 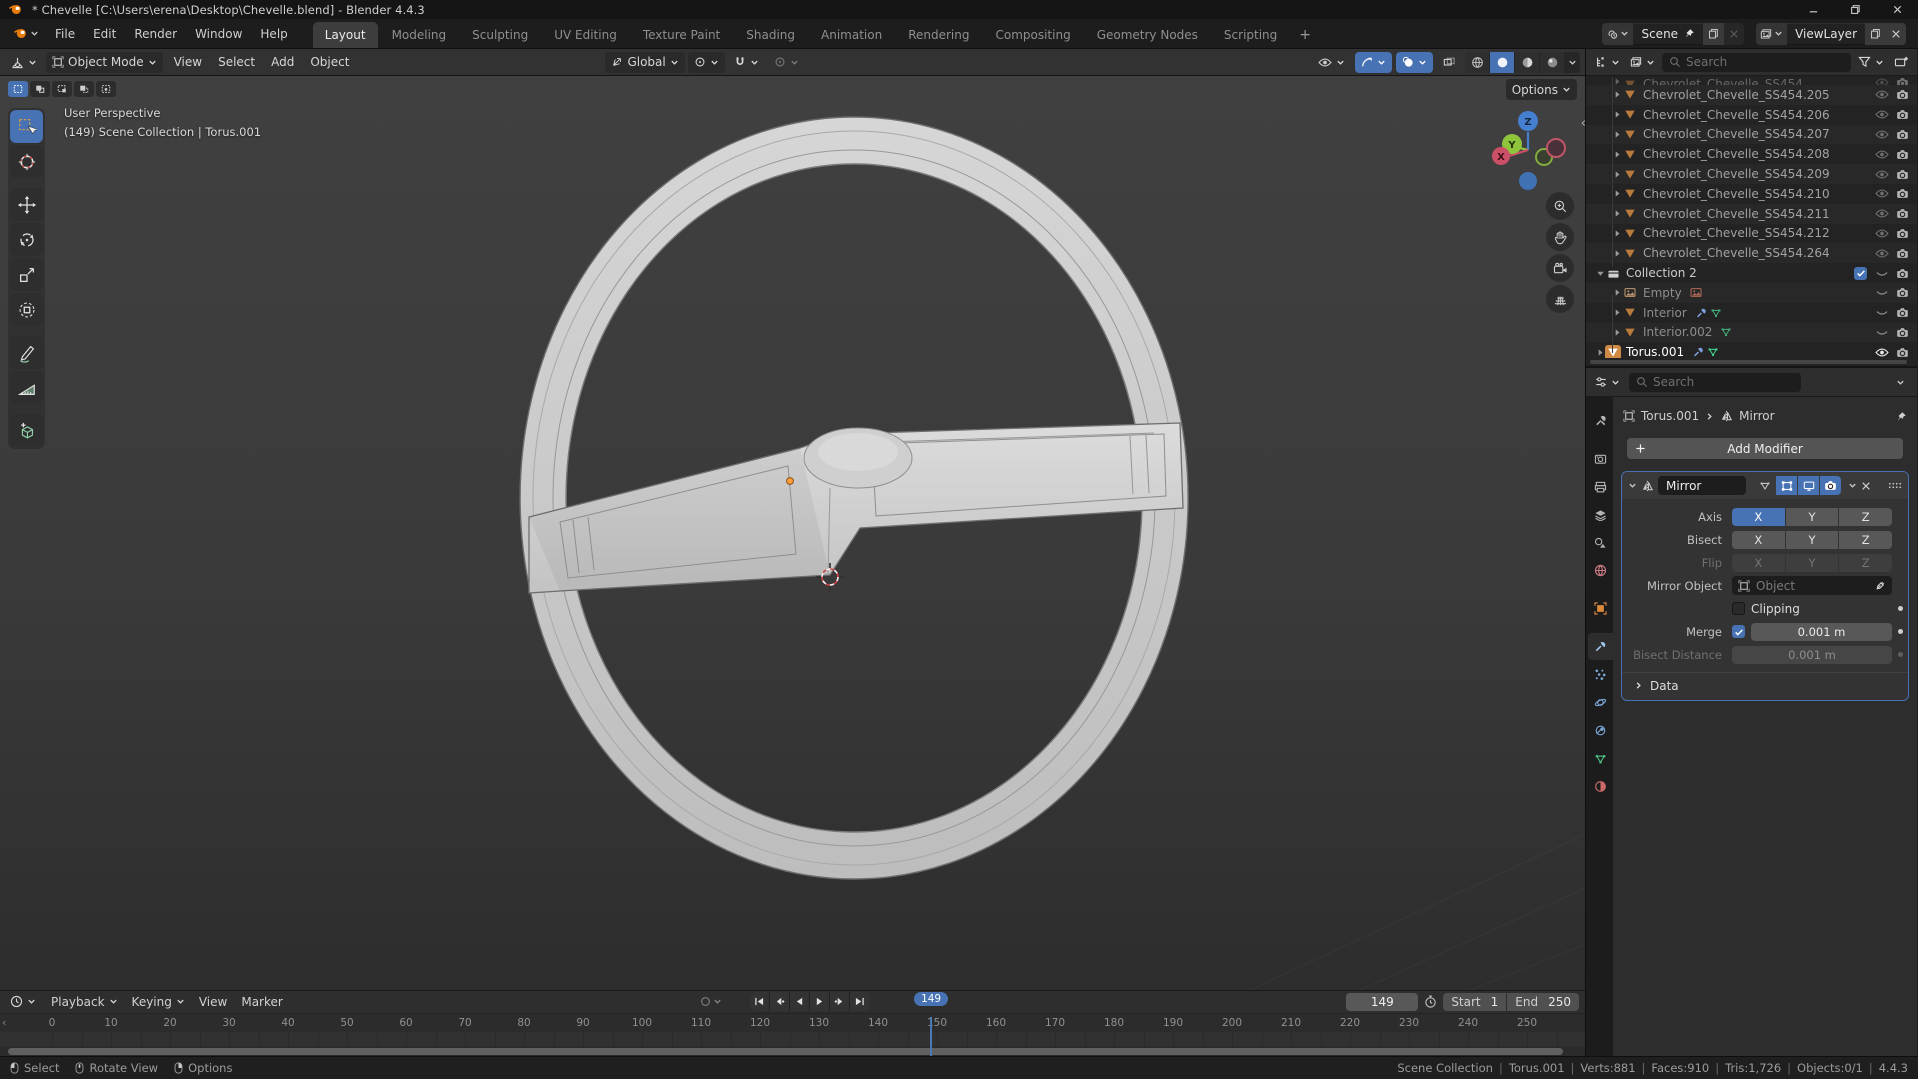 What do you see at coordinates (1250, 35) in the screenshot?
I see `tab-scripting: Scripting` at bounding box center [1250, 35].